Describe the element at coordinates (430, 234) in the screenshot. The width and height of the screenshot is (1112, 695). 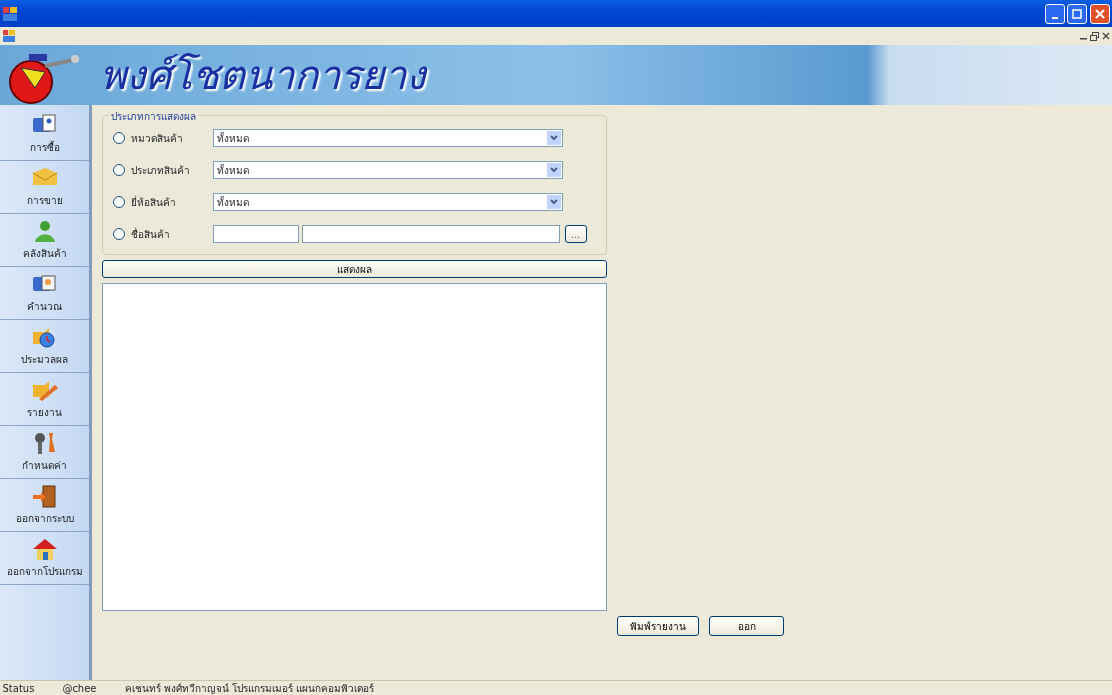
I see `name-field` at that location.